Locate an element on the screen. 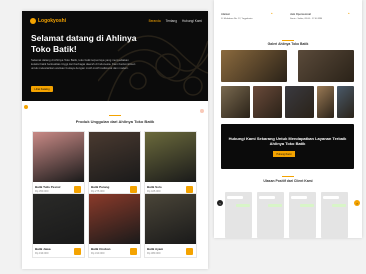  product-card: Batik Cirebon Rp 310.000 is located at coordinates (114, 225).